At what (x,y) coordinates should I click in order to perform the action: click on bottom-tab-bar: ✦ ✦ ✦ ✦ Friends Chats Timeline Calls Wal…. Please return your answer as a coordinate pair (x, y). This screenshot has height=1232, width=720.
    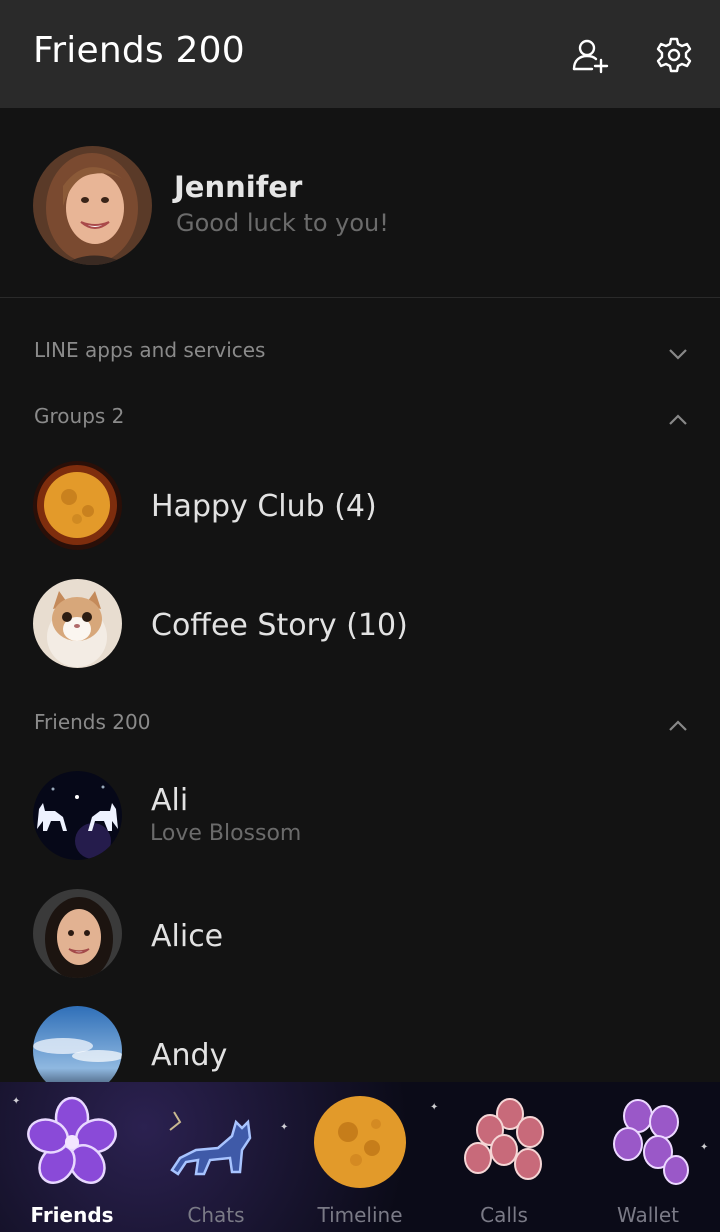
    Looking at the image, I should click on (360, 1157).